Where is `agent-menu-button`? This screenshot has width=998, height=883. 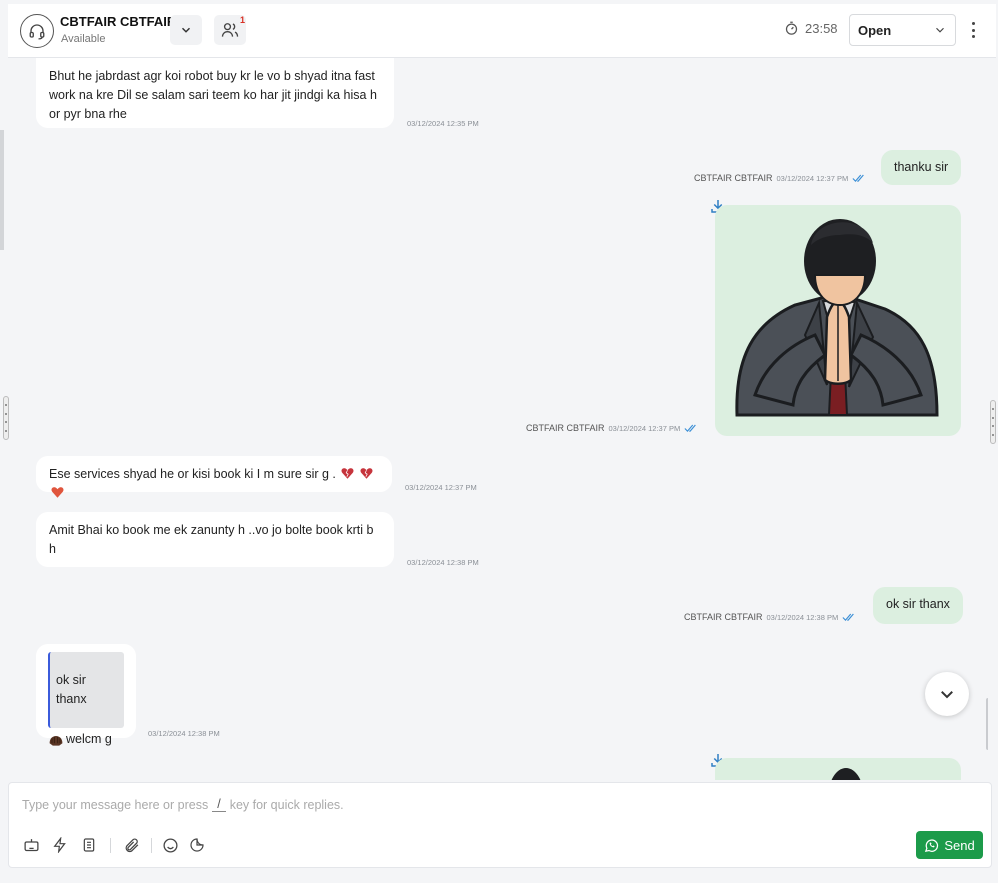 agent-menu-button is located at coordinates (186, 30).